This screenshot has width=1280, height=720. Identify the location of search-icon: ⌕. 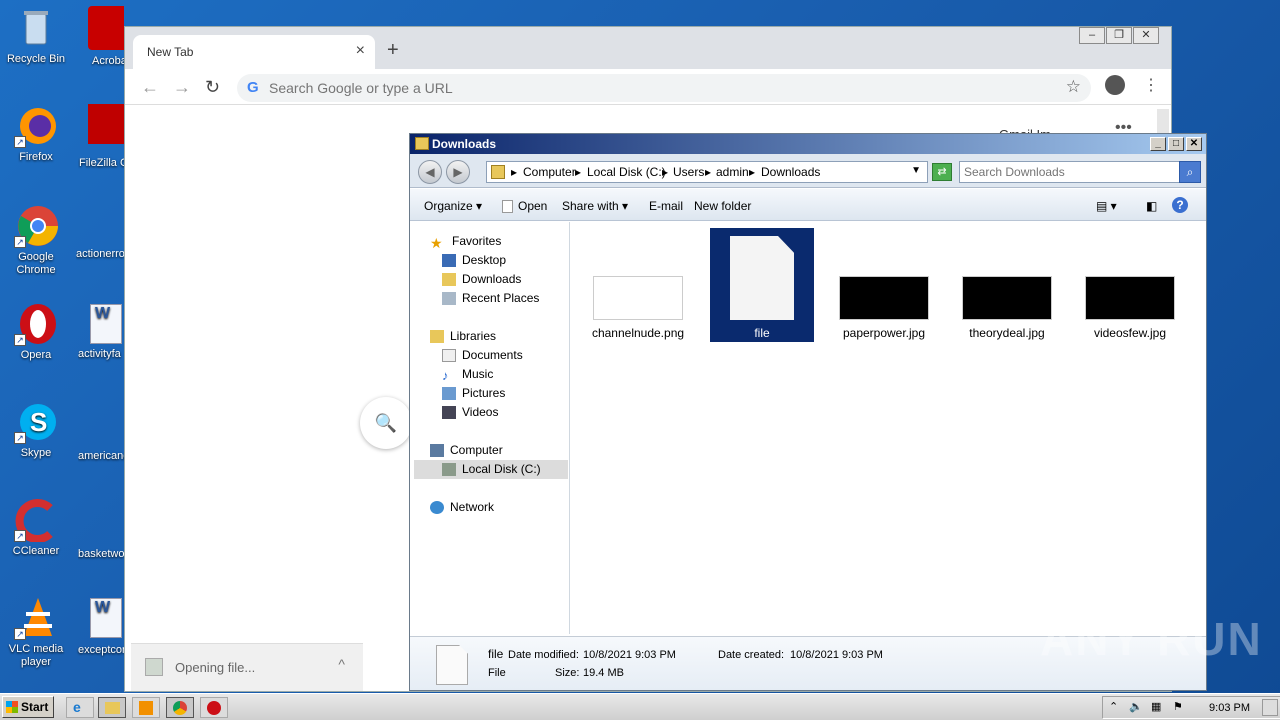
(1190, 172).